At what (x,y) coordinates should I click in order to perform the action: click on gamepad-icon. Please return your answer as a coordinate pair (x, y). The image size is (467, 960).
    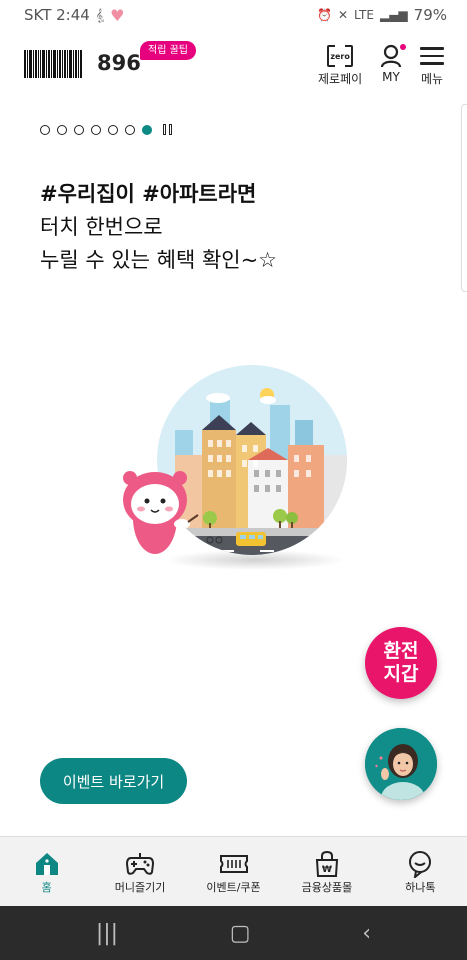
    Looking at the image, I should click on (140, 864).